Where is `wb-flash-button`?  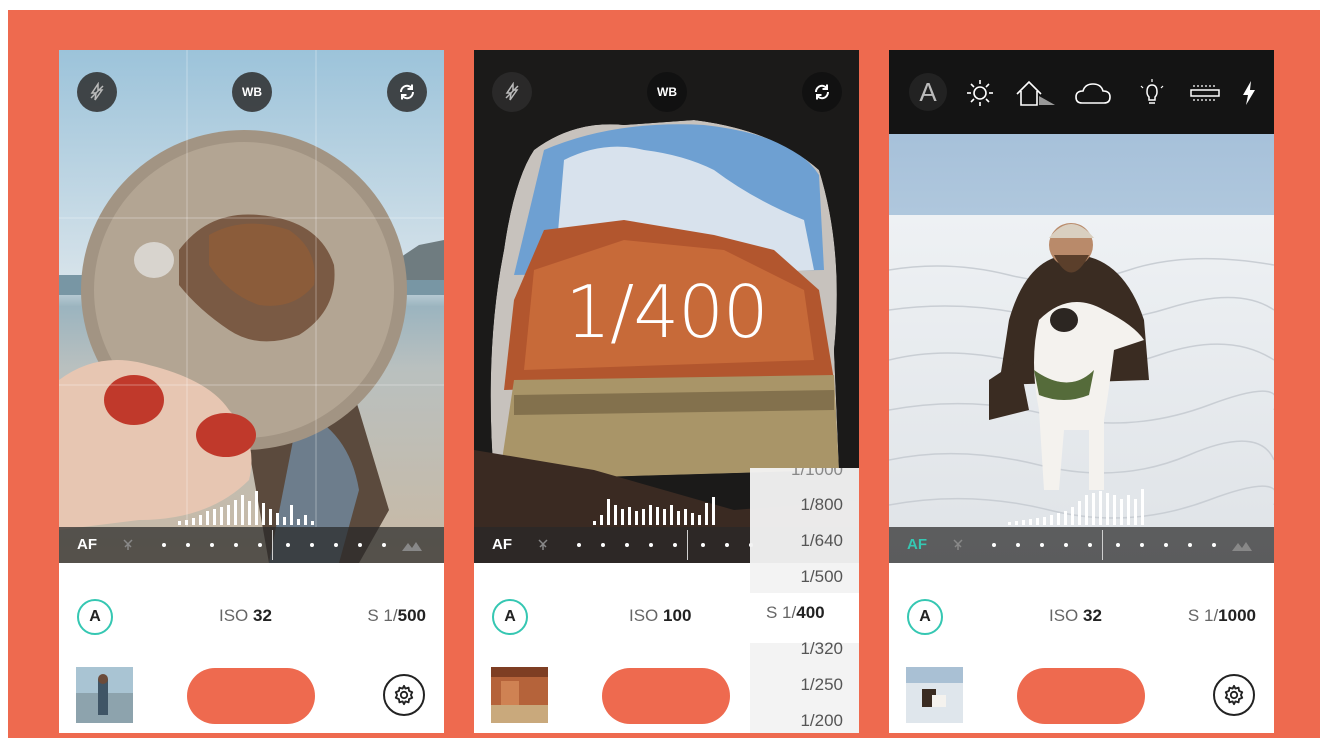 wb-flash-button is located at coordinates (1249, 93).